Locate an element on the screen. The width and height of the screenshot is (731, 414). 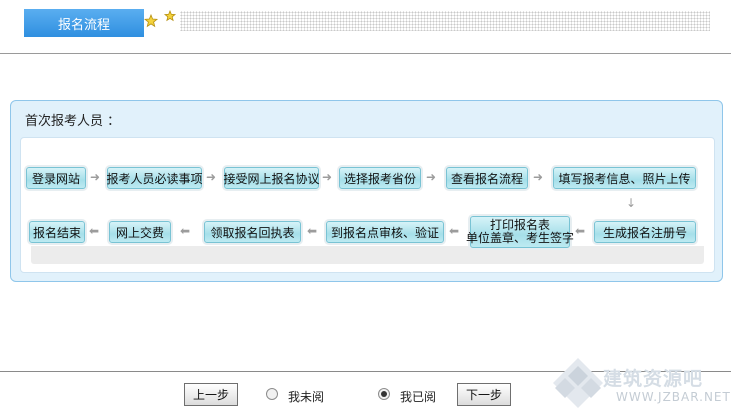
step-label: 报名结束 is located at coordinates (57, 232).